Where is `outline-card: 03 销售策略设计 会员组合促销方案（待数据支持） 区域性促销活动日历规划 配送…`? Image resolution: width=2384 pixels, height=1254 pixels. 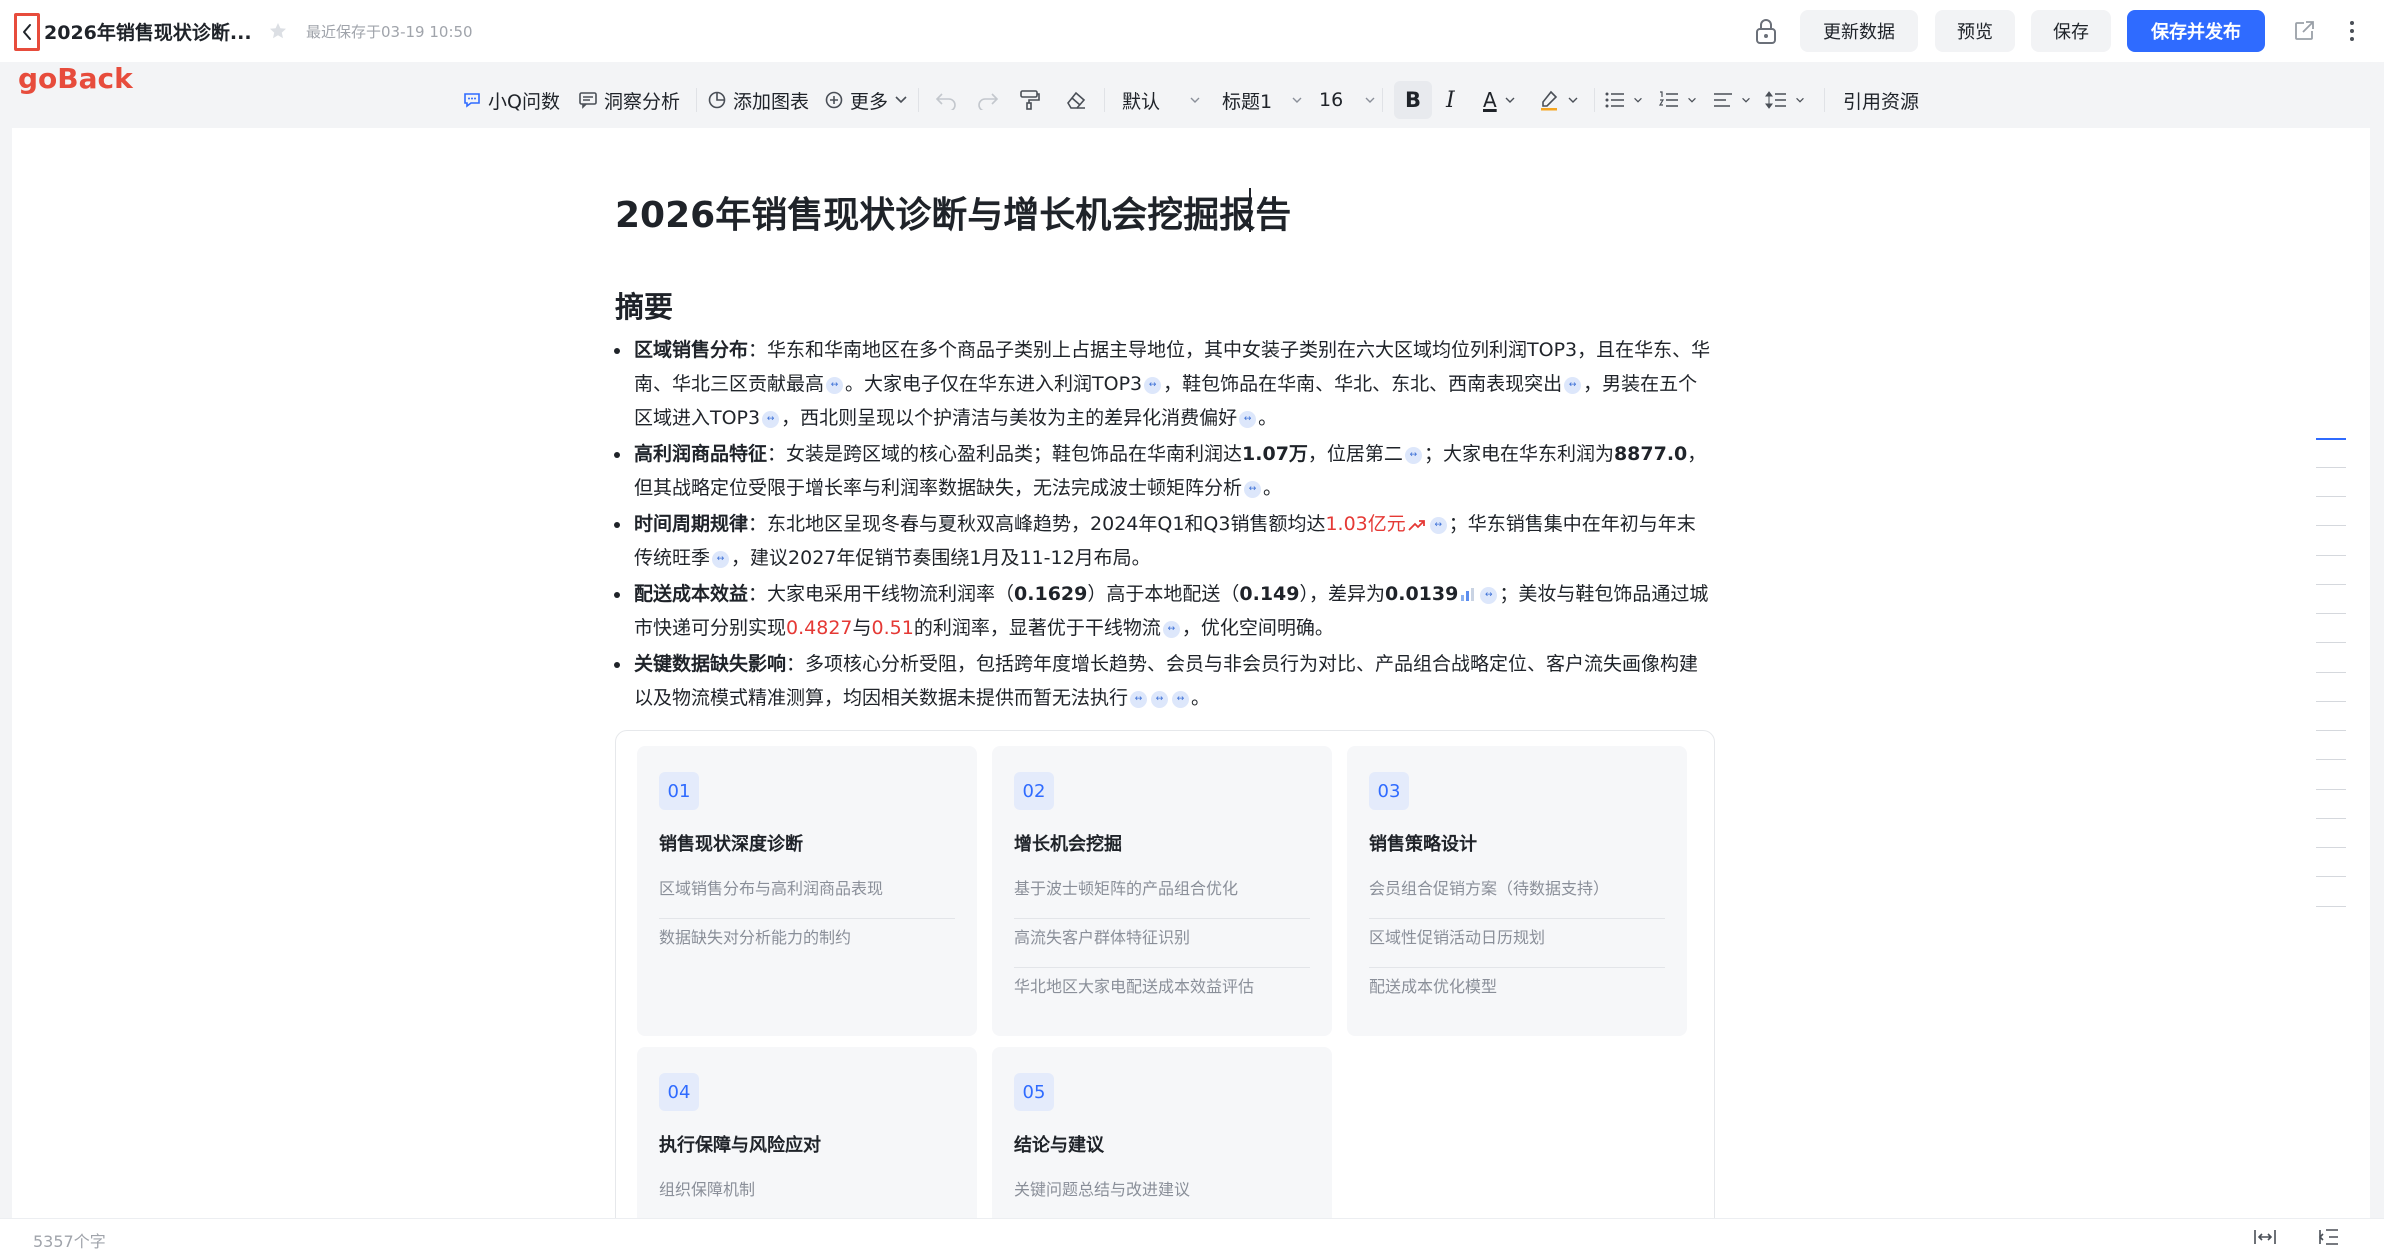
outline-card: 03 销售策略设计 会员组合促销方案（待数据支持） 区域性促销活动日历规划 配送… is located at coordinates (1517, 891).